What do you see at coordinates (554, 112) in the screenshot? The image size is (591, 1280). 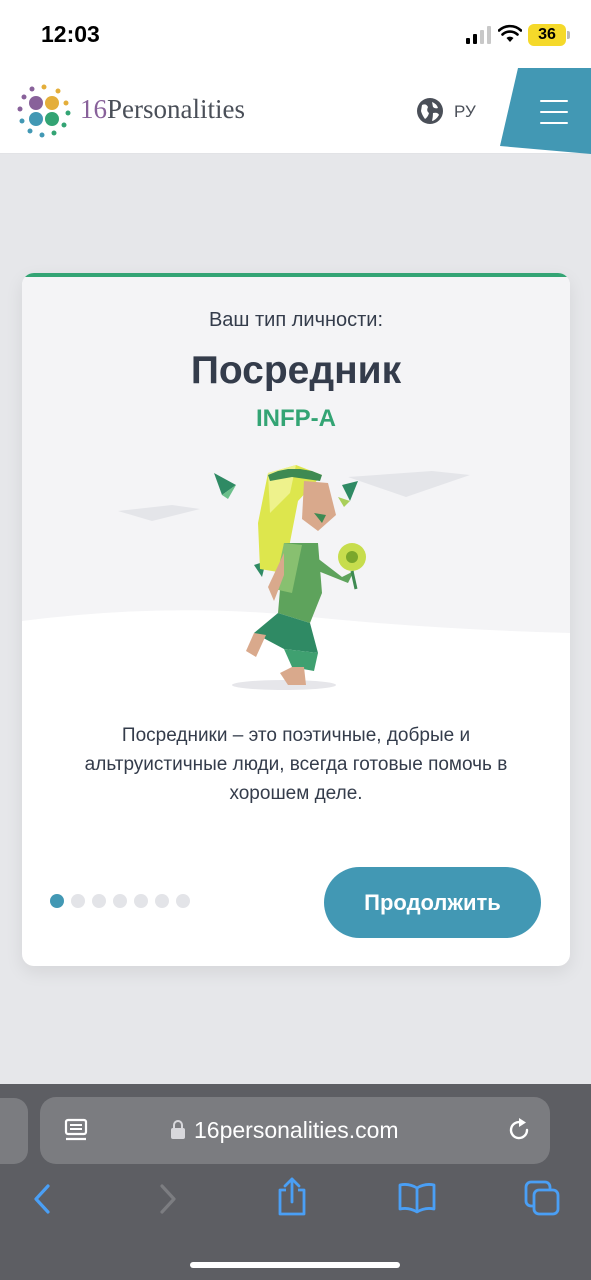 I see `hamburger-menu-button` at bounding box center [554, 112].